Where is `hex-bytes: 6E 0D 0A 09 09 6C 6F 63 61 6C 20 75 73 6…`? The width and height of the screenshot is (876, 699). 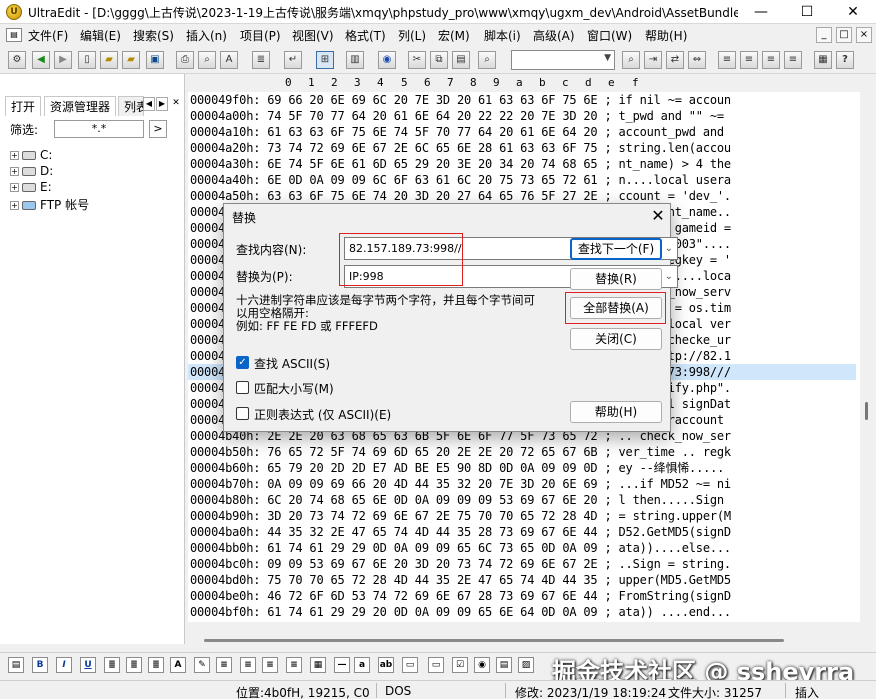
hex-bytes: 6E 0D 0A 09 09 6C 6F 63 61 6C 20 75 73 6… is located at coordinates (432, 180).